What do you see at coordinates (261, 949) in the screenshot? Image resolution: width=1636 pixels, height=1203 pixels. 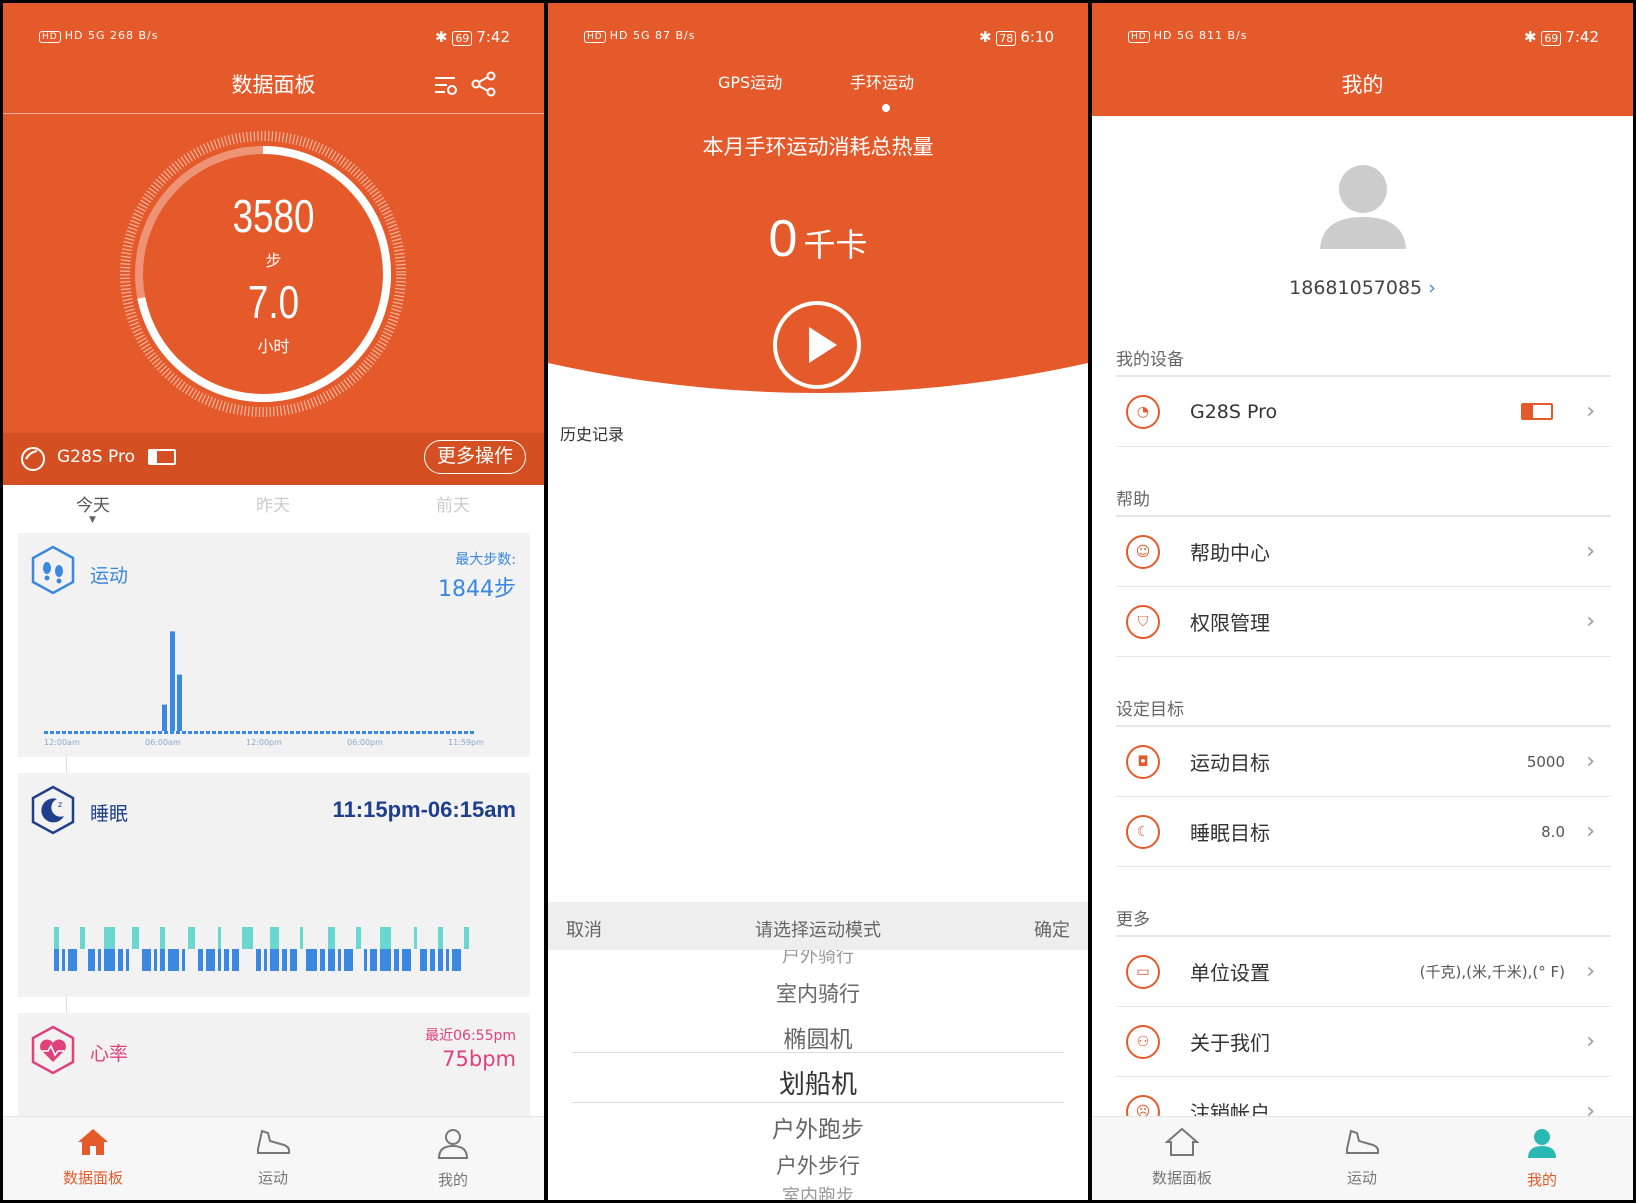 I see `sleep-chart` at bounding box center [261, 949].